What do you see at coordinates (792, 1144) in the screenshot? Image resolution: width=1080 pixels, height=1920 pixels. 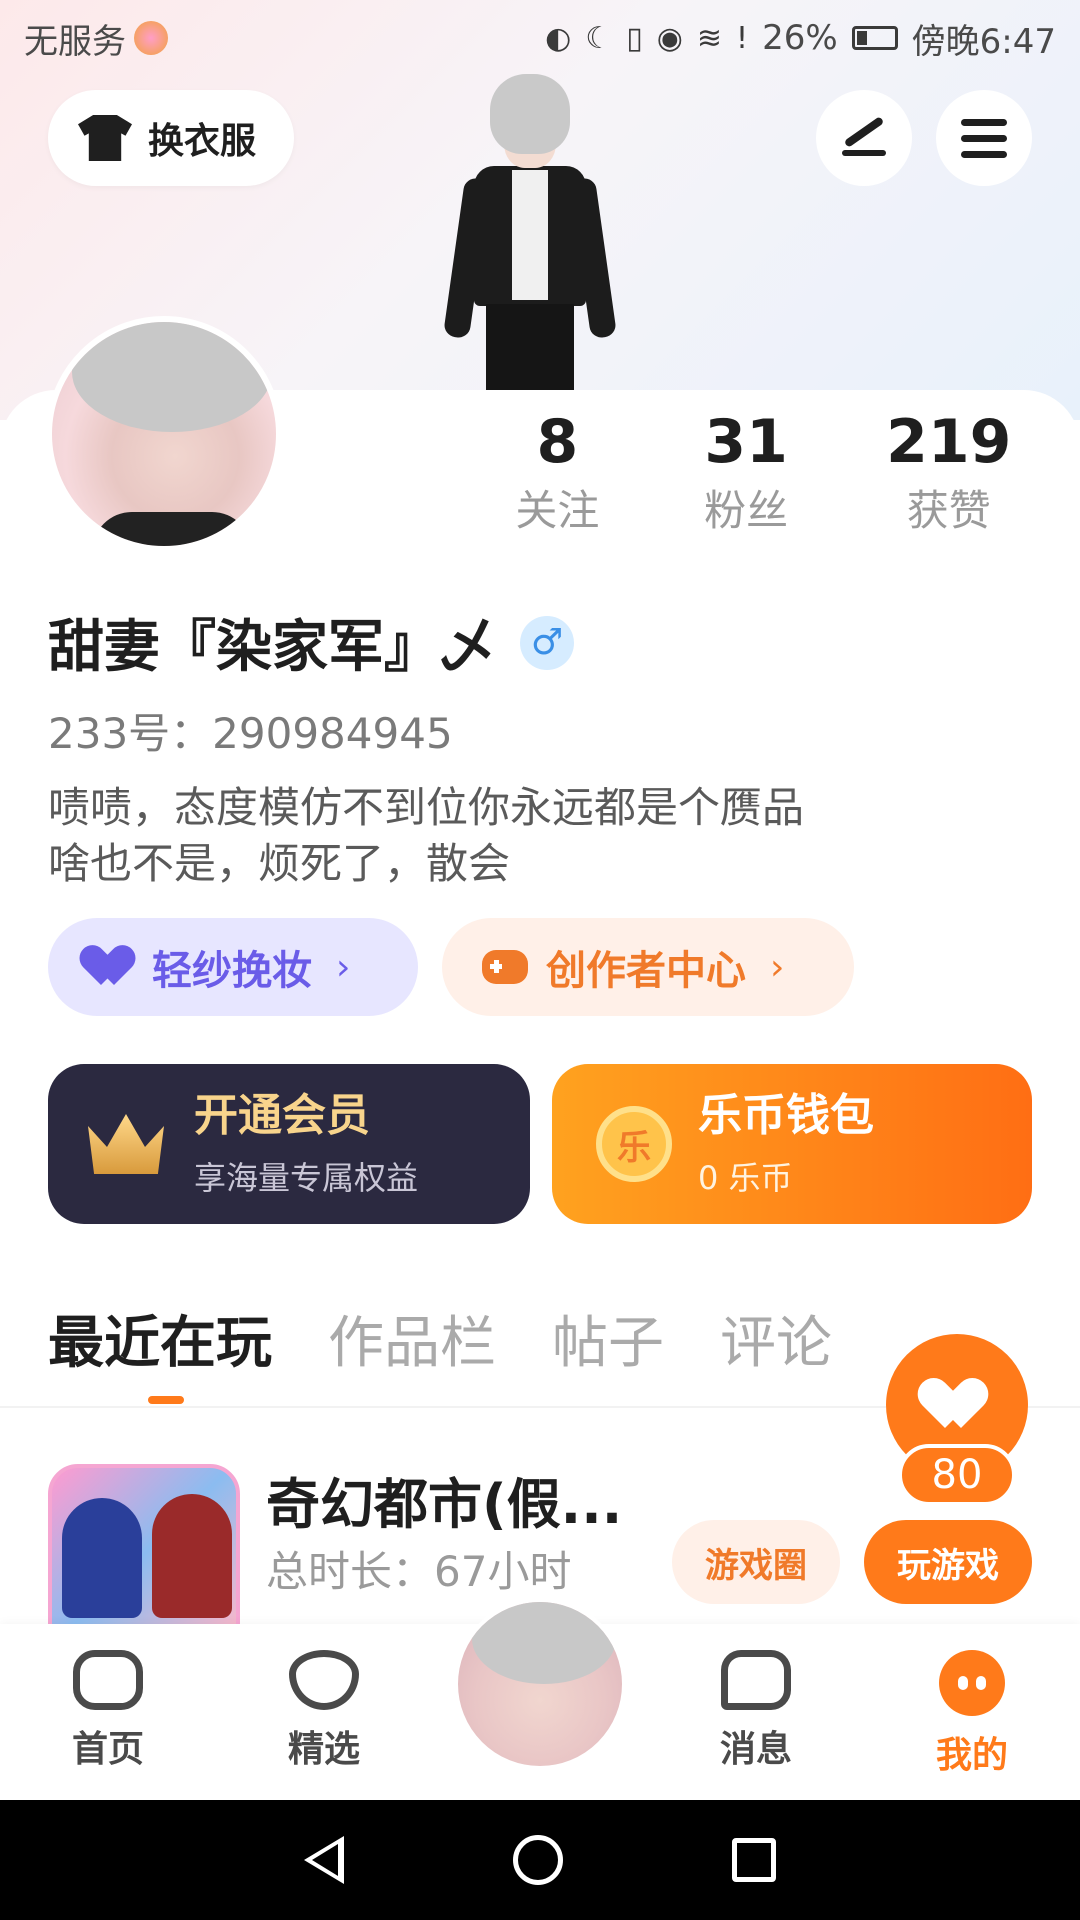 I see `wallet-card: 乐 乐币钱包 0 乐币` at bounding box center [792, 1144].